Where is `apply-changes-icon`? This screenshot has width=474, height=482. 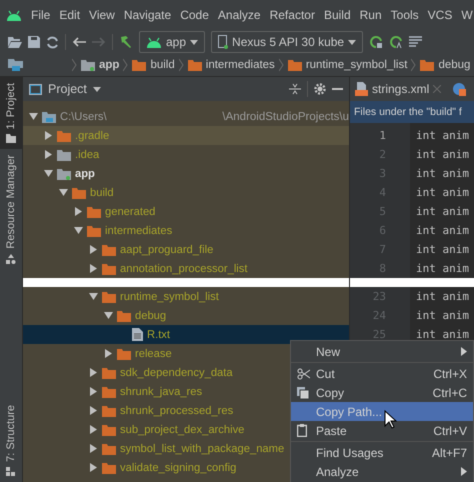
apply-changes-icon is located at coordinates (376, 42).